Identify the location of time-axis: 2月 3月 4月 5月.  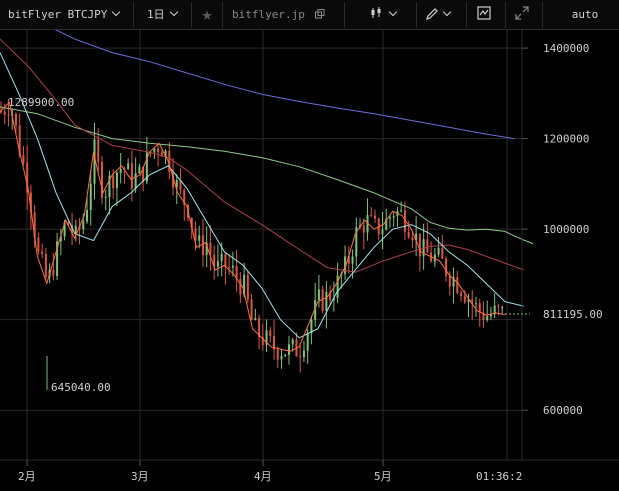
(205, 471).